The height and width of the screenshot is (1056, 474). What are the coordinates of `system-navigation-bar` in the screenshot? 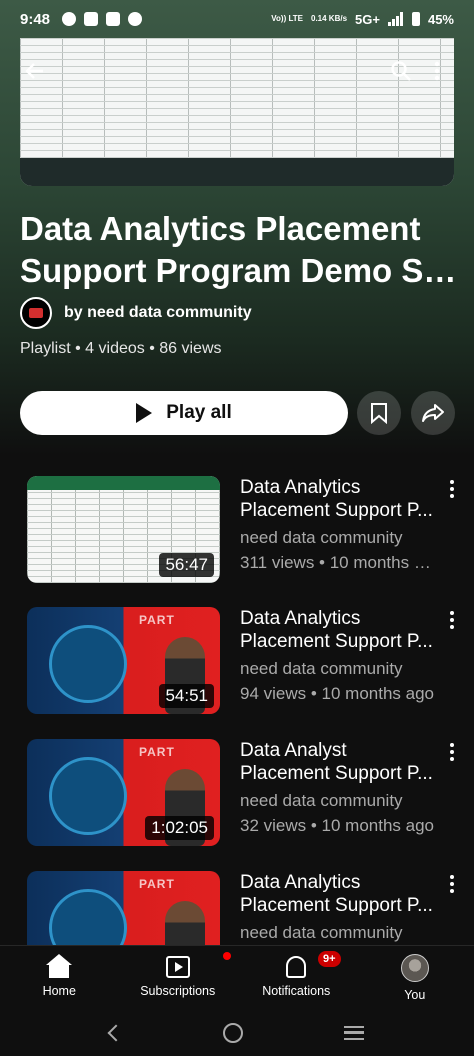 It's located at (237, 1032).